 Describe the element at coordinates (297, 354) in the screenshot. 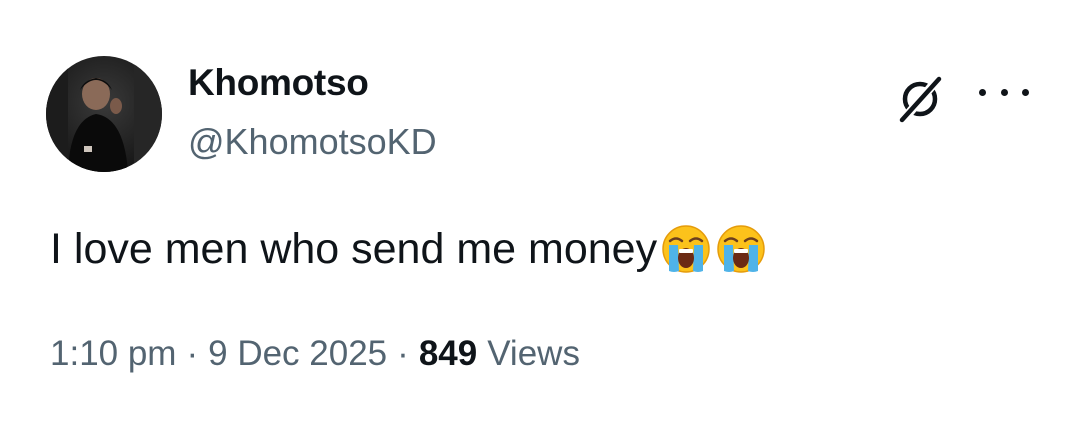

I see `tweet-date-link: 9 Dec 2025` at that location.